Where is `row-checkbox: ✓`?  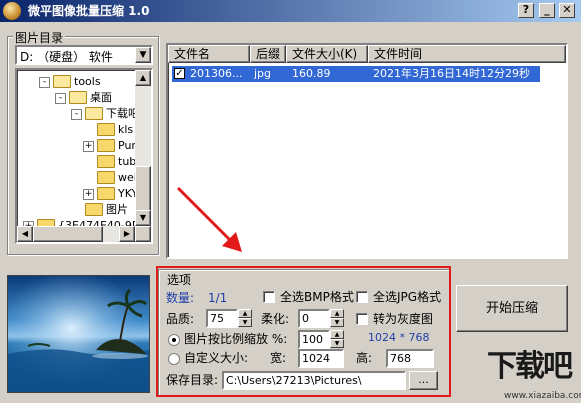
row-checkbox: ✓ is located at coordinates (179, 73).